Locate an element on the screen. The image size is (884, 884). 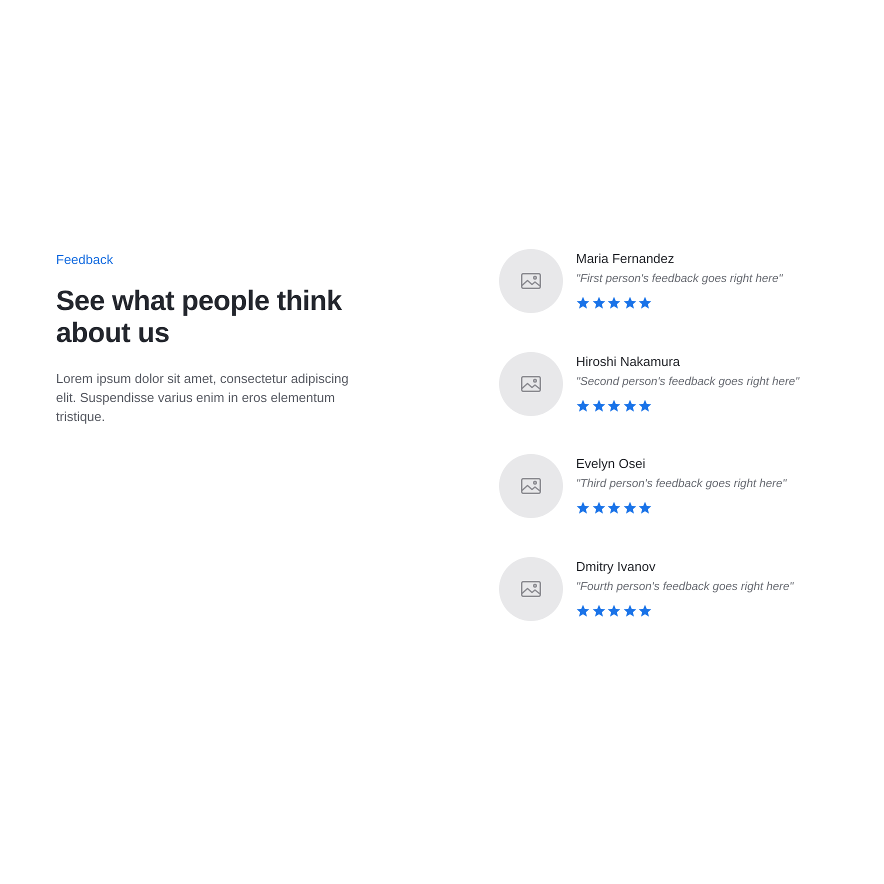
reviewer-name: Maria Fernandez is located at coordinates (625, 259).